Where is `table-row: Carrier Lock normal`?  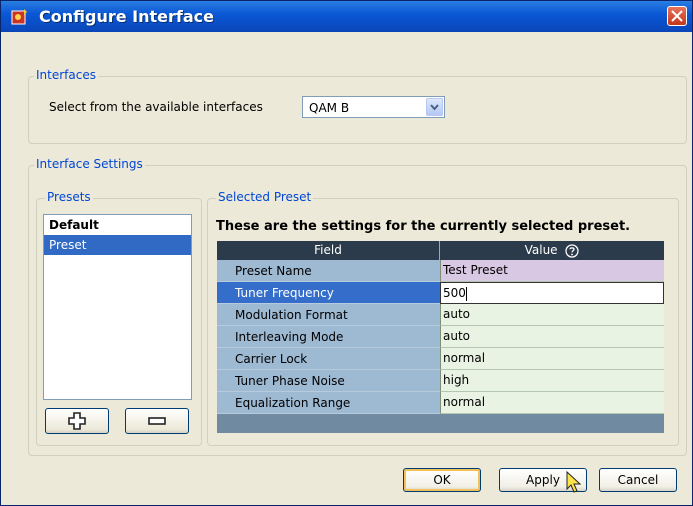
table-row: Carrier Lock normal is located at coordinates (440, 359).